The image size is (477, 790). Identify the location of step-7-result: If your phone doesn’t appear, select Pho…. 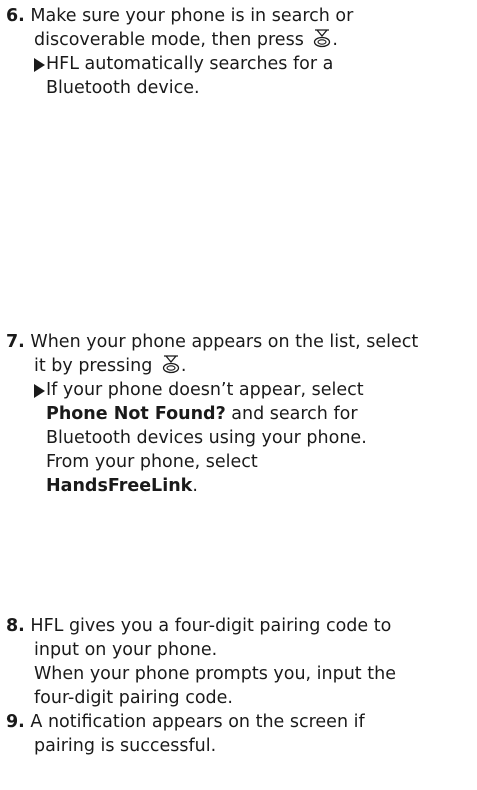
(239, 438).